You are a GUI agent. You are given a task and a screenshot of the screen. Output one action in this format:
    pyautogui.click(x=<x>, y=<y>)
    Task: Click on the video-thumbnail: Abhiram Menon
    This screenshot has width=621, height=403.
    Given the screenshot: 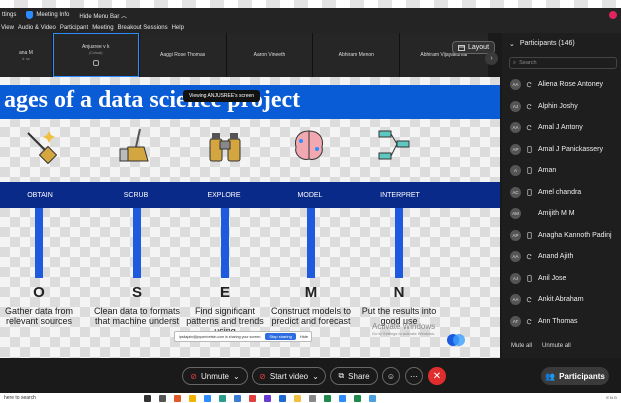 What is the action you would take?
    pyautogui.click(x=356, y=55)
    